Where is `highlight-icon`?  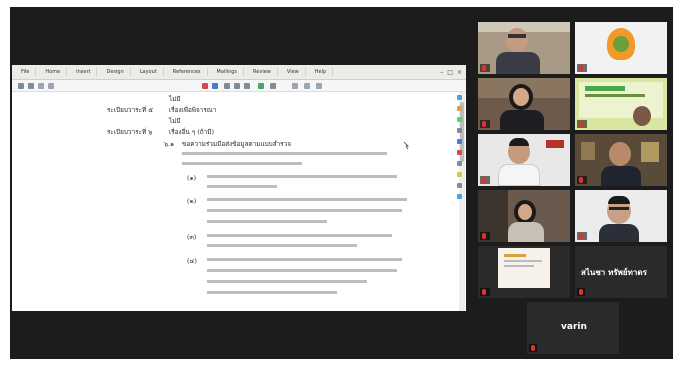
highlight-icon is located at coordinates (205, 86).